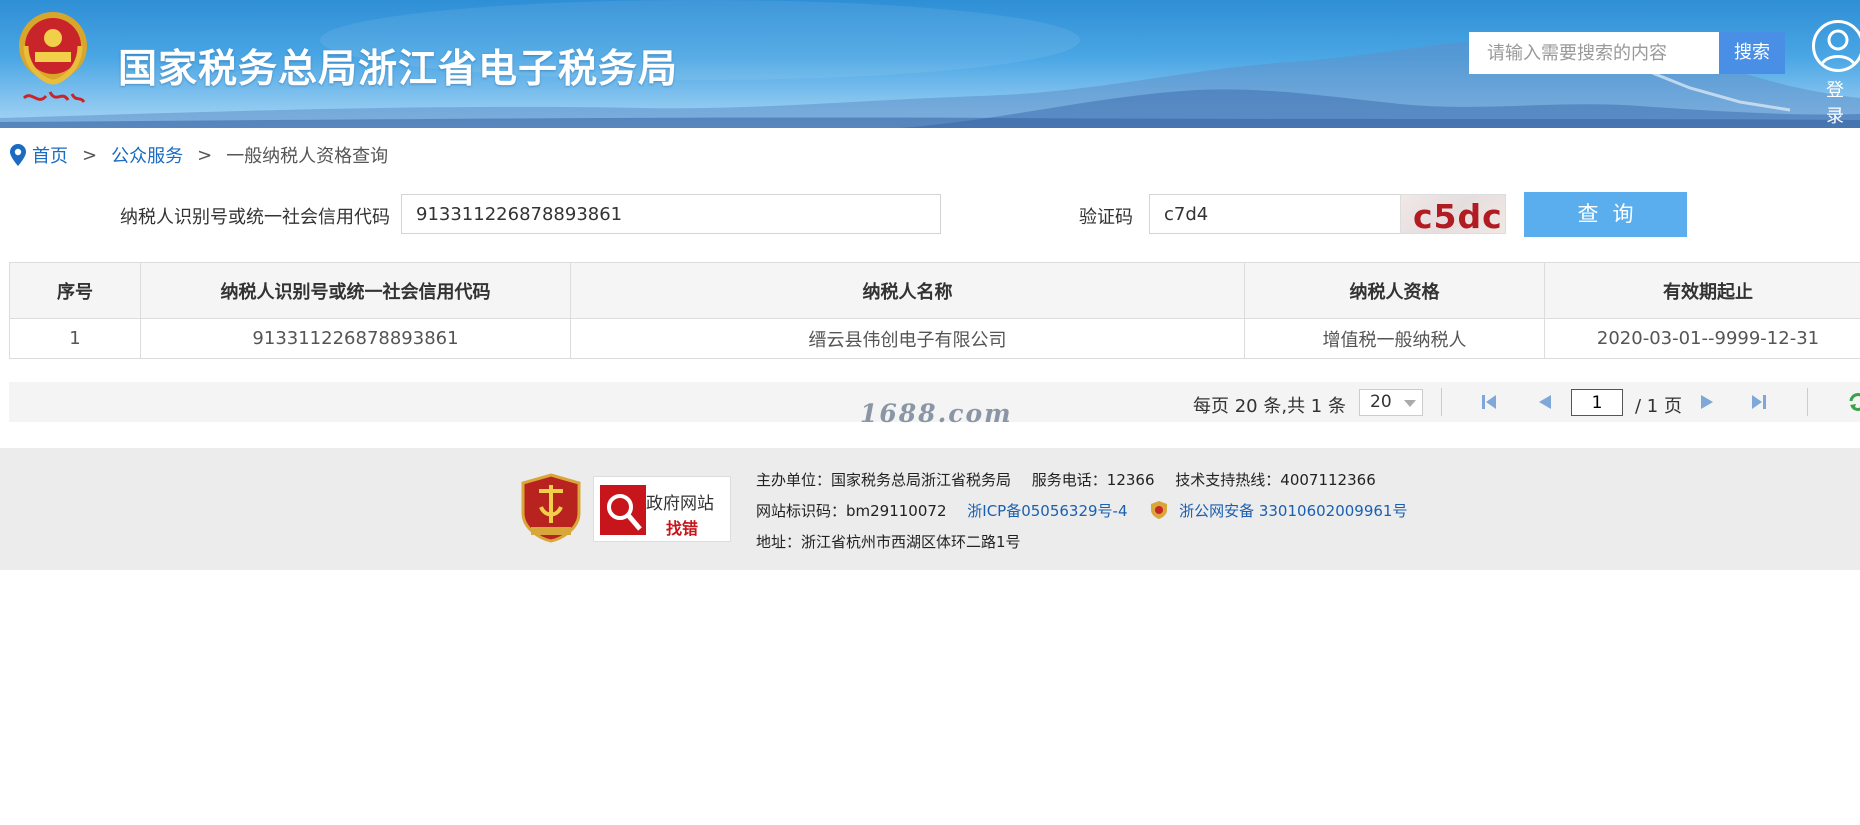 The width and height of the screenshot is (1860, 825). I want to click on footer-icp-link: 浙ICP备05056329号-4, so click(1047, 511).